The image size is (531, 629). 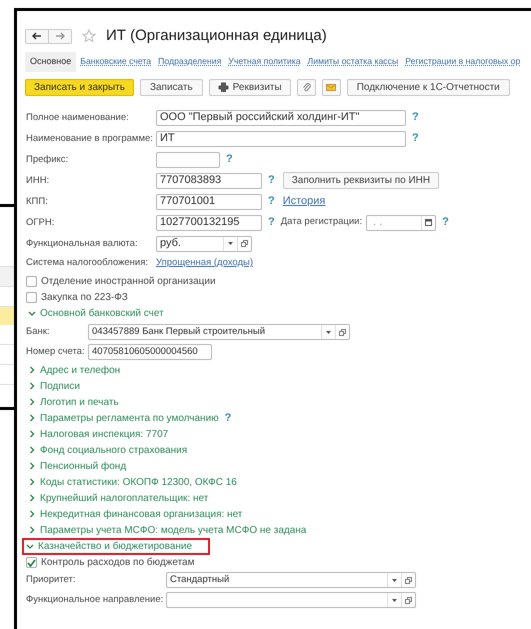 What do you see at coordinates (38, 180) in the screenshot?
I see `field-label: ИНН:` at bounding box center [38, 180].